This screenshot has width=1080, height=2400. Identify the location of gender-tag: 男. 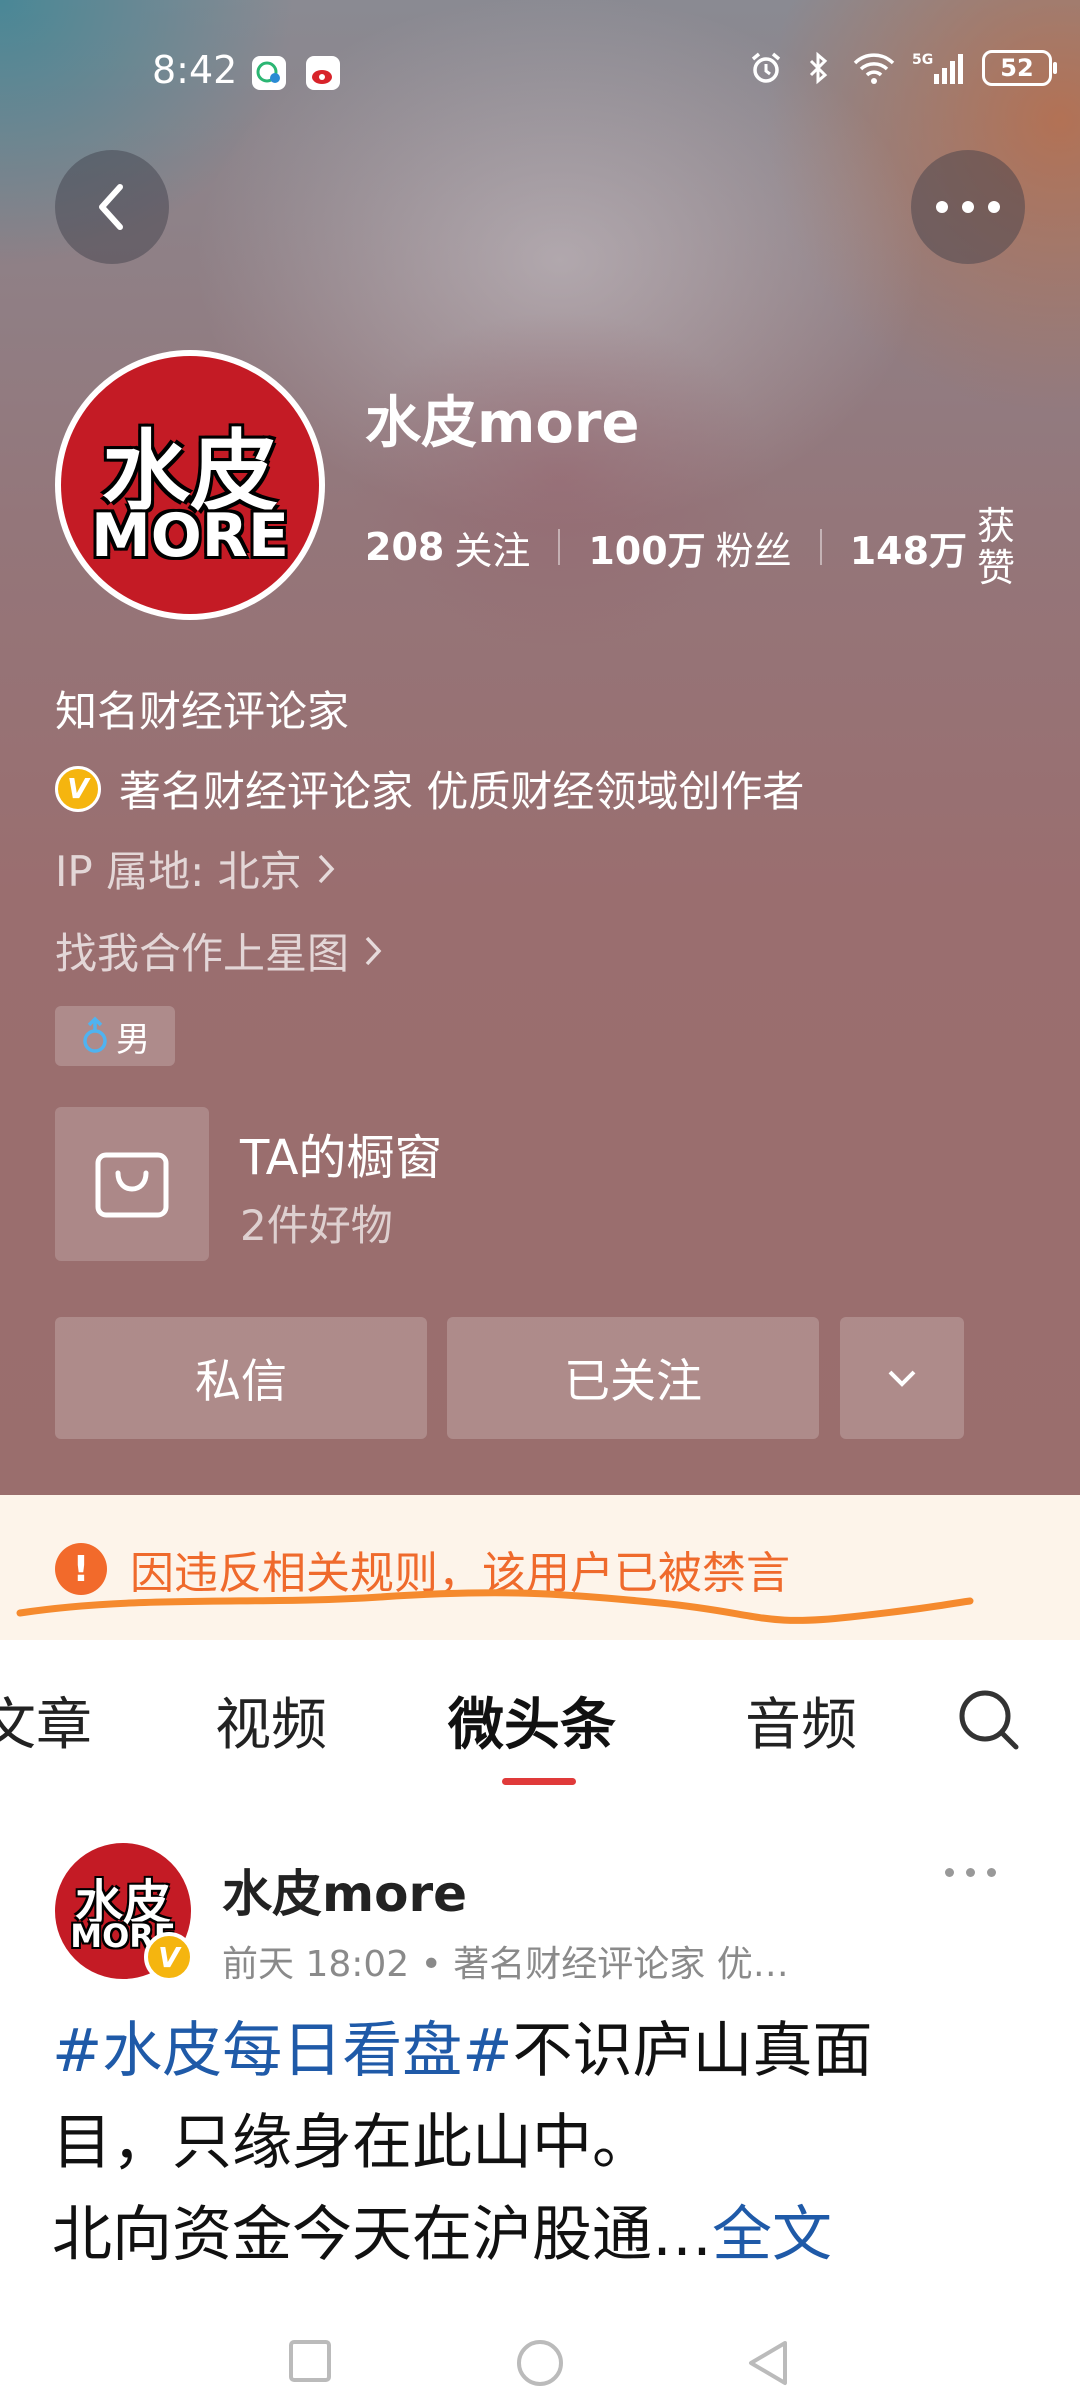
(115, 1036).